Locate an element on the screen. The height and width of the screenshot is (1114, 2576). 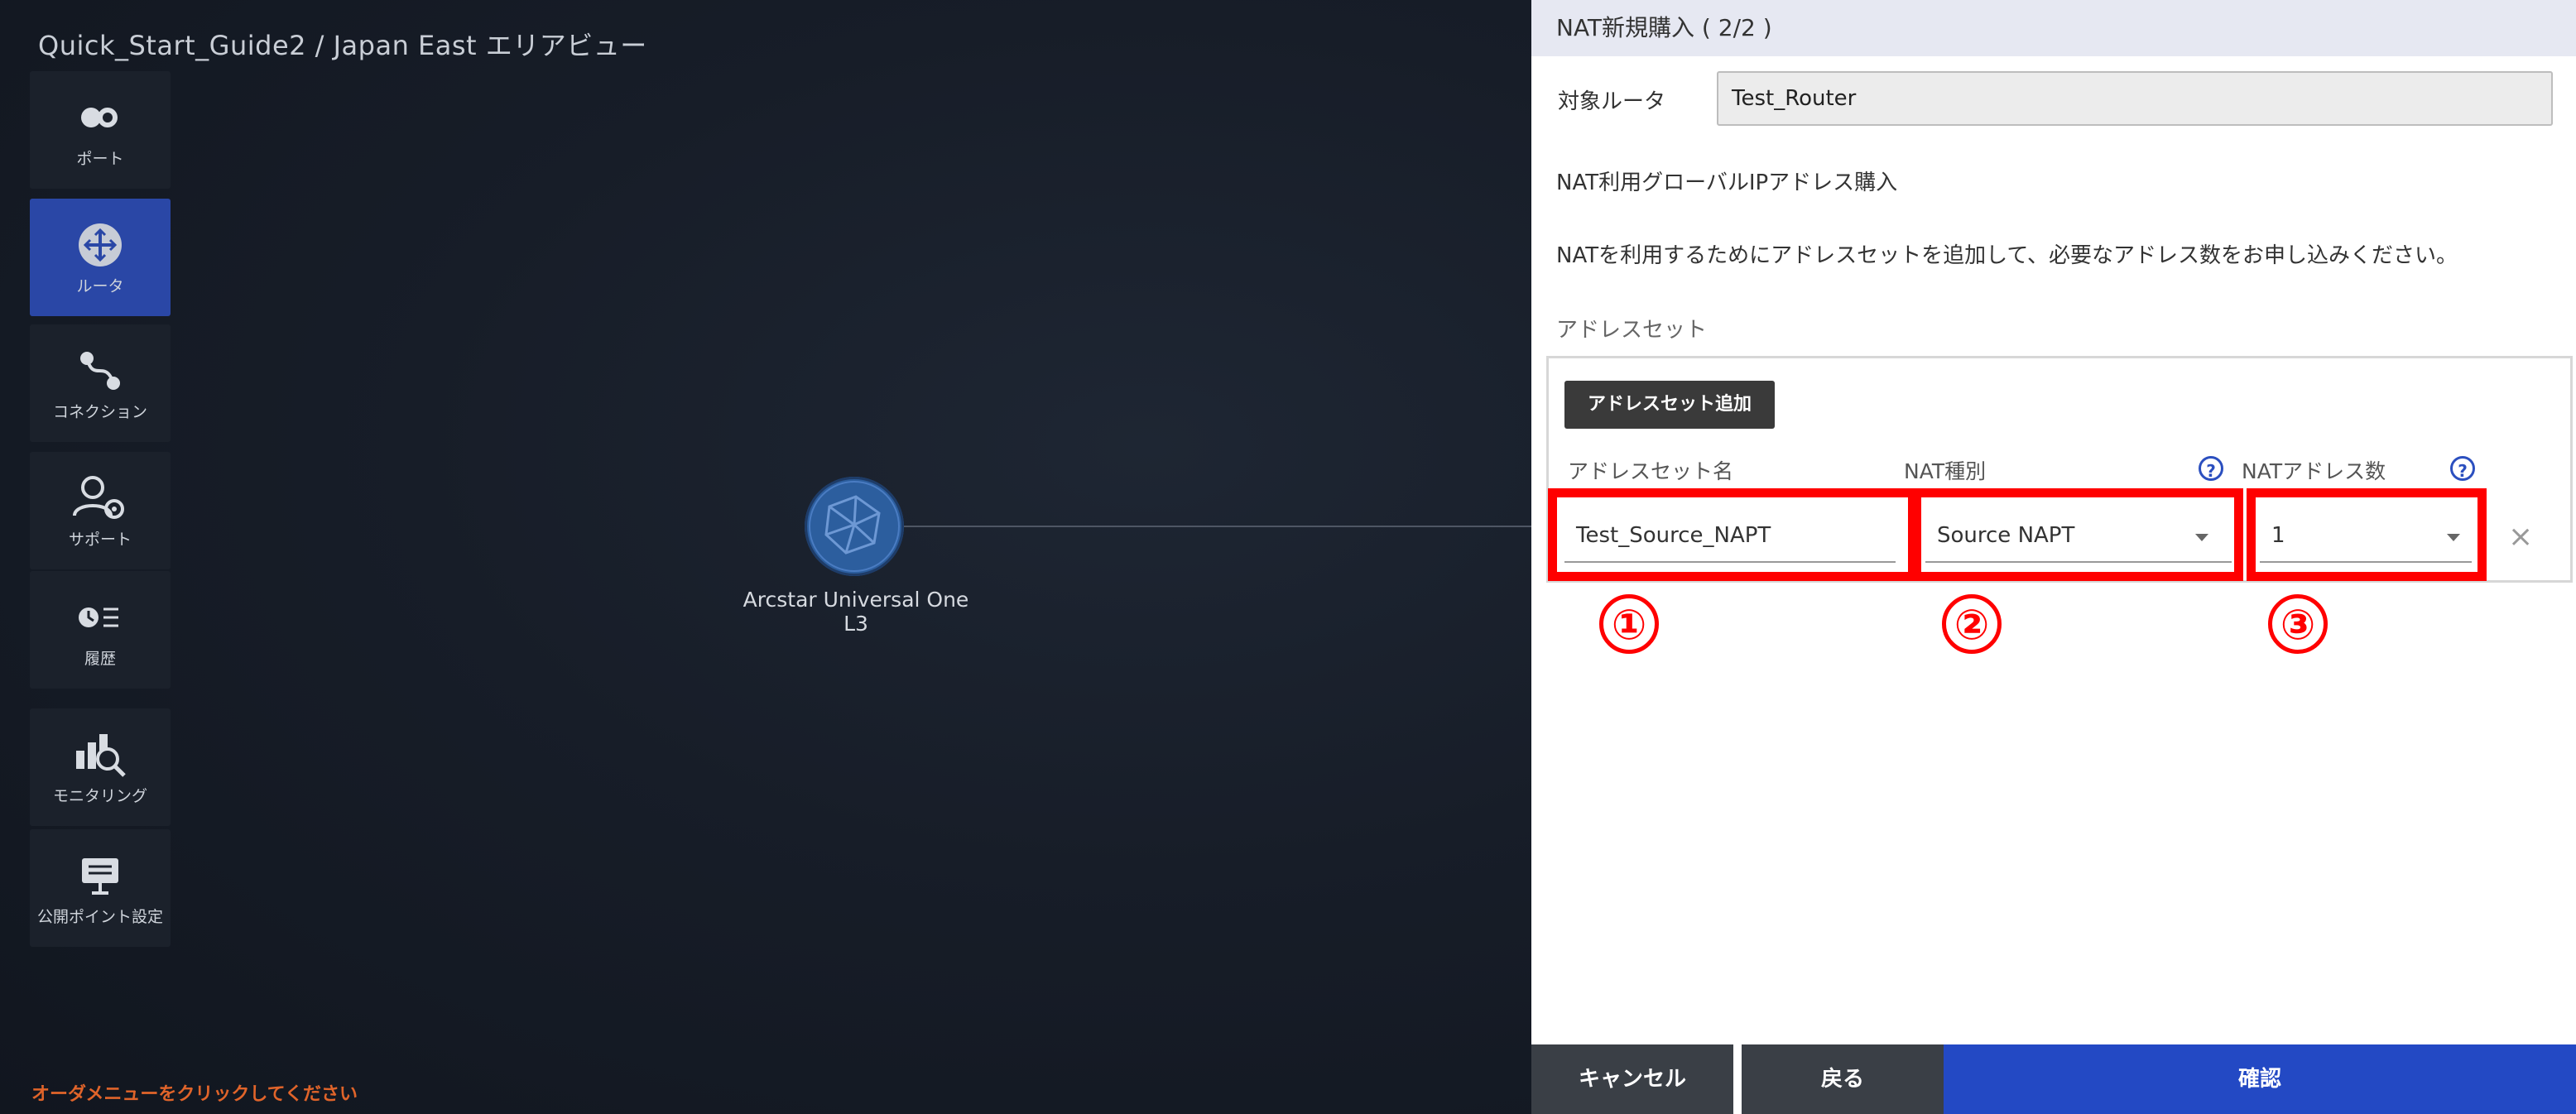
cancel-button: キャンセル is located at coordinates (1632, 1079).